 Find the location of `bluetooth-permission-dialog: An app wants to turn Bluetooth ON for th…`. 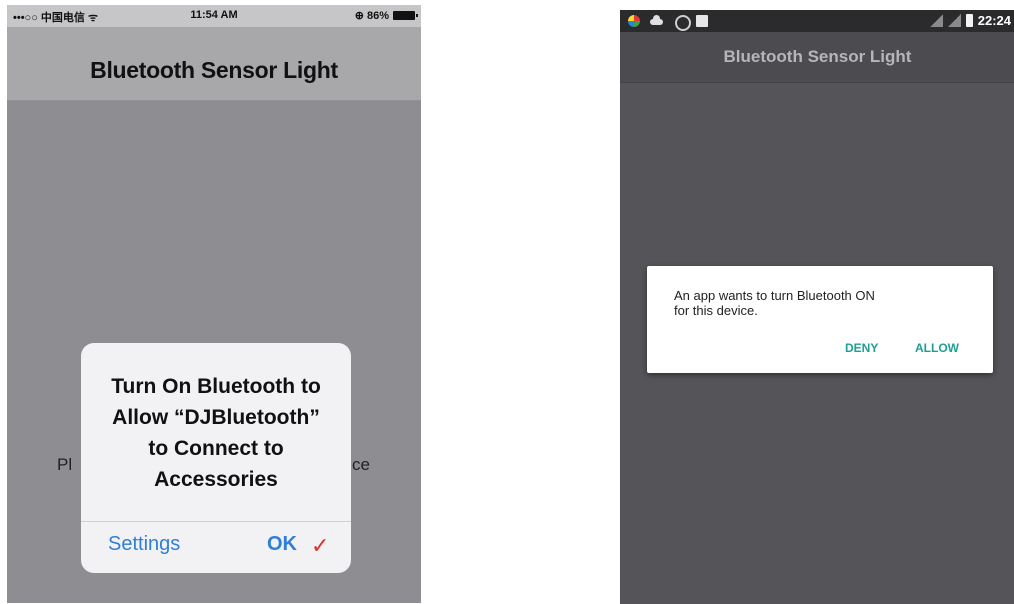

bluetooth-permission-dialog: An app wants to turn Bluetooth ON for th… is located at coordinates (820, 319).